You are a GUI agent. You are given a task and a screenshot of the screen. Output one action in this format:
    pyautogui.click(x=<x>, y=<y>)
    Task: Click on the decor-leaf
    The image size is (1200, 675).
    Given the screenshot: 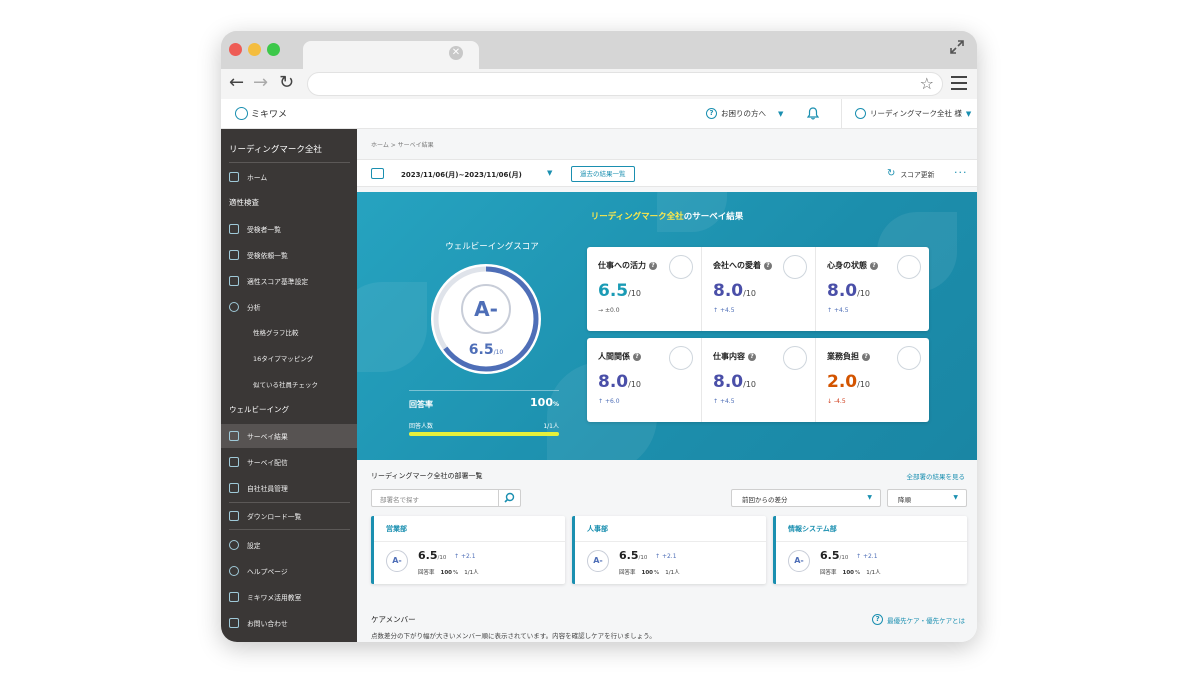 What is the action you would take?
    pyautogui.click(x=392, y=327)
    